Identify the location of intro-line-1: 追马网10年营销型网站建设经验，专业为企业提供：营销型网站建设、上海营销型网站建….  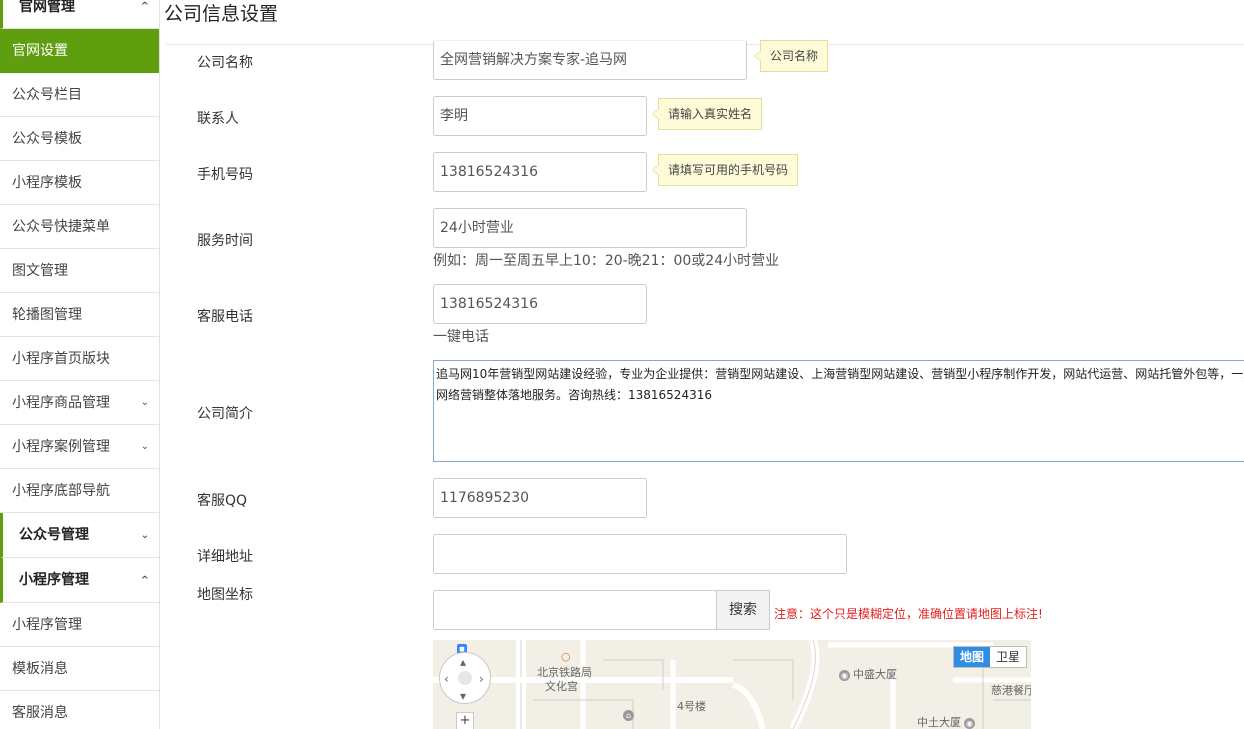
(840, 374).